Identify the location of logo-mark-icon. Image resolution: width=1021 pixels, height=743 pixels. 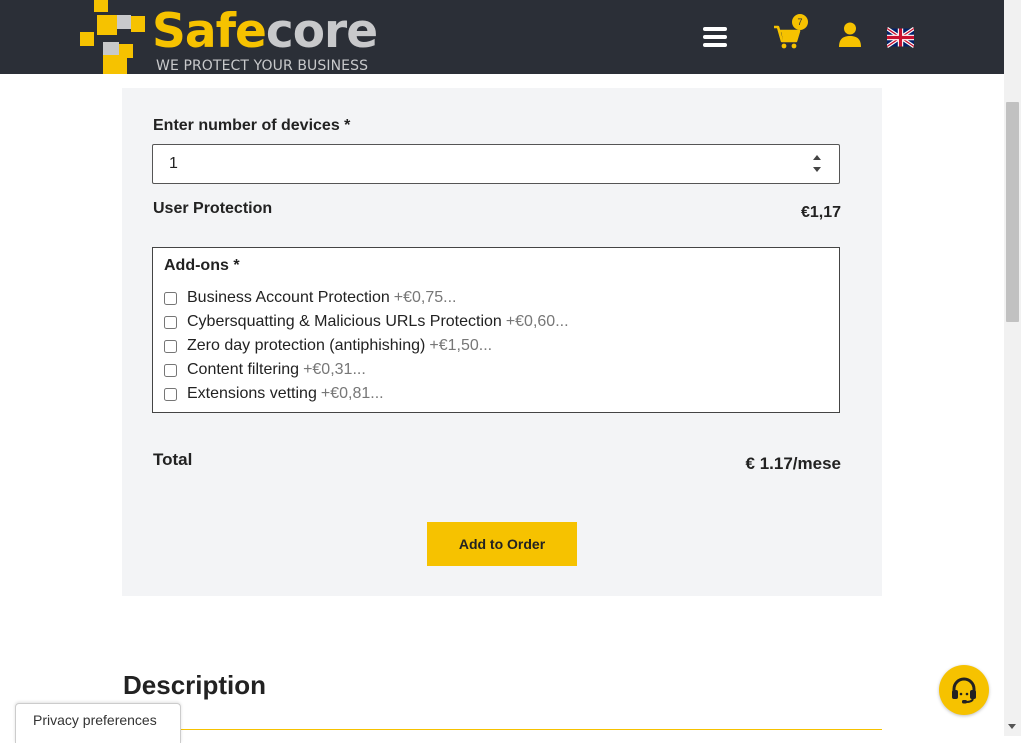
(113, 37).